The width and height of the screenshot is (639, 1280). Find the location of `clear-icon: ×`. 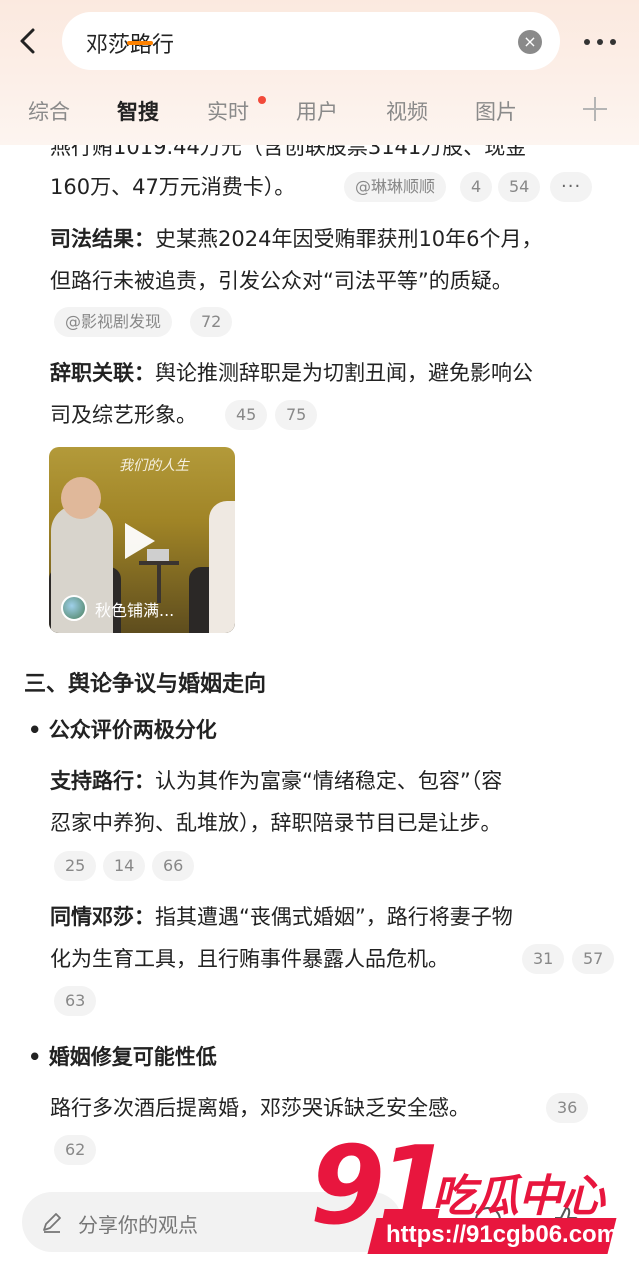

clear-icon: × is located at coordinates (530, 42).